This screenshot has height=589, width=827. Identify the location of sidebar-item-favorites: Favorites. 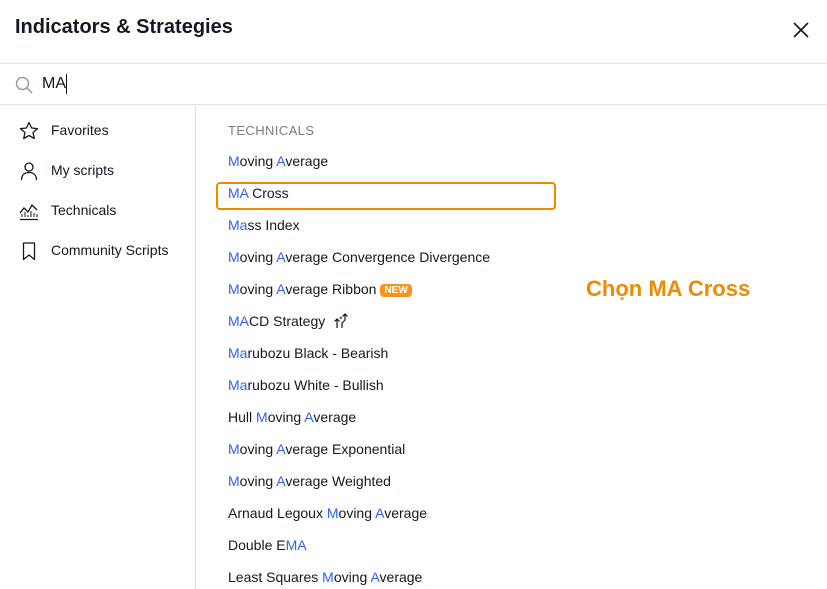
(97, 131).